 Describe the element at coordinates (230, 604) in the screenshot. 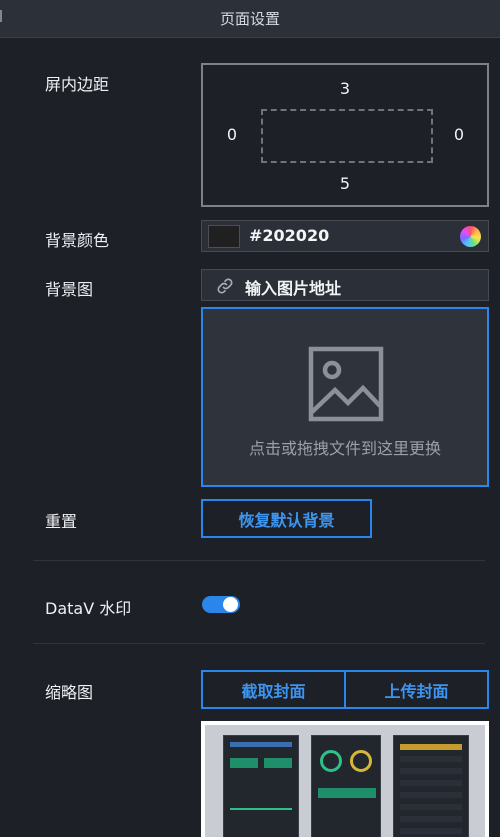

I see `toggle-knob` at that location.